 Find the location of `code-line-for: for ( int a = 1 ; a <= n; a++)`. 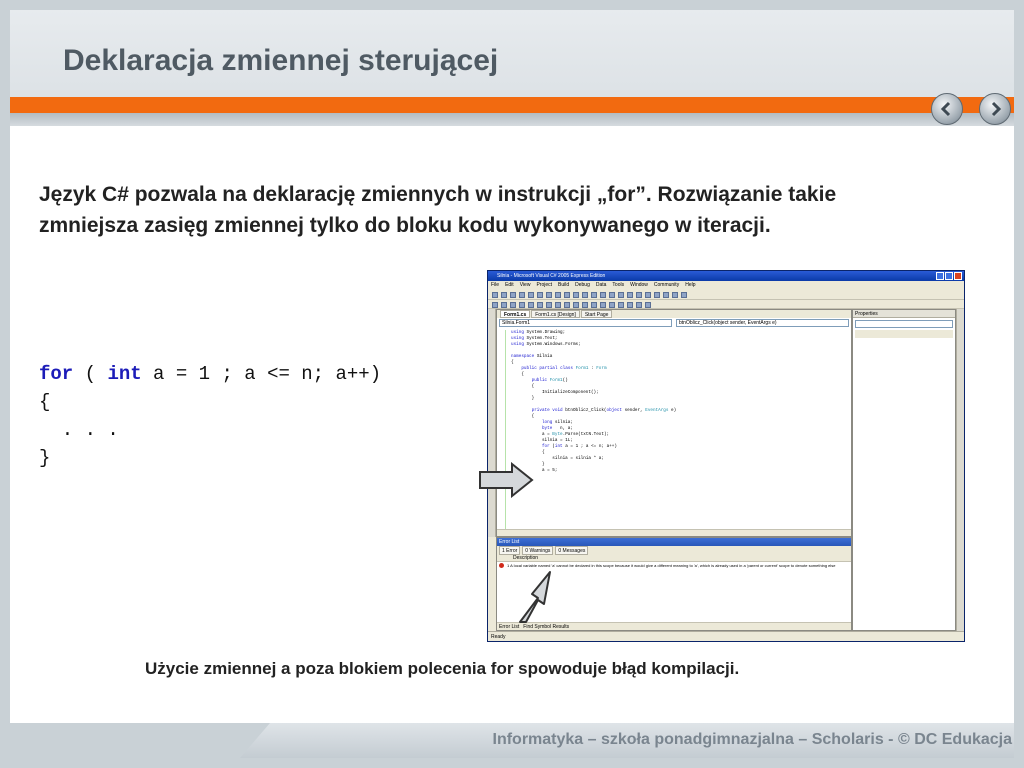

code-line-for: for ( int a = 1 ; a <= n; a++) is located at coordinates (210, 374).